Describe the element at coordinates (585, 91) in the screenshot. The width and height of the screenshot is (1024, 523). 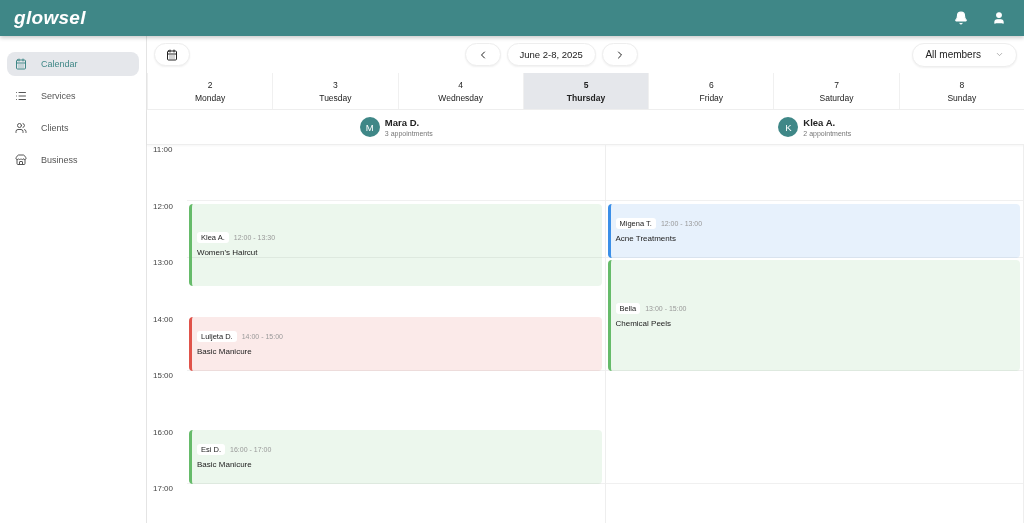
I see `day-tab: 5 Thursday` at that location.